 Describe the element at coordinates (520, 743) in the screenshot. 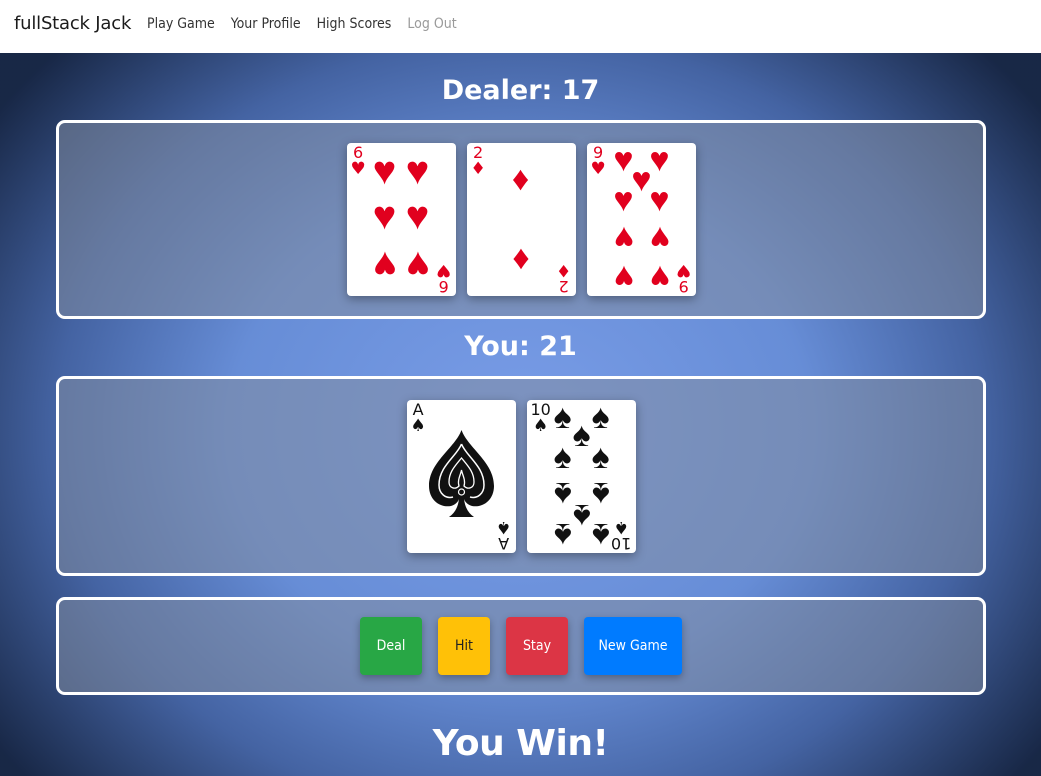

I see `game-result: You Win!` at that location.